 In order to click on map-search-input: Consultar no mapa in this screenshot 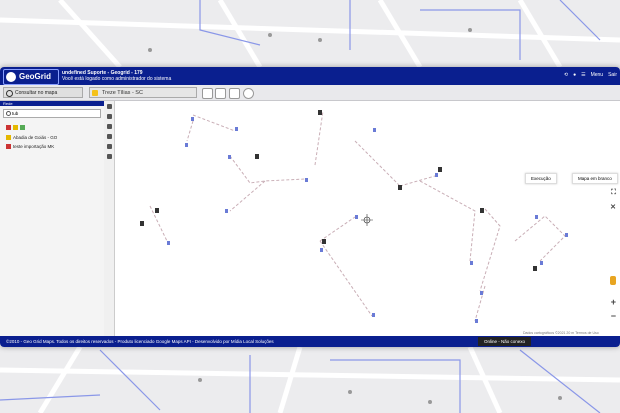, I will do `click(43, 92)`.